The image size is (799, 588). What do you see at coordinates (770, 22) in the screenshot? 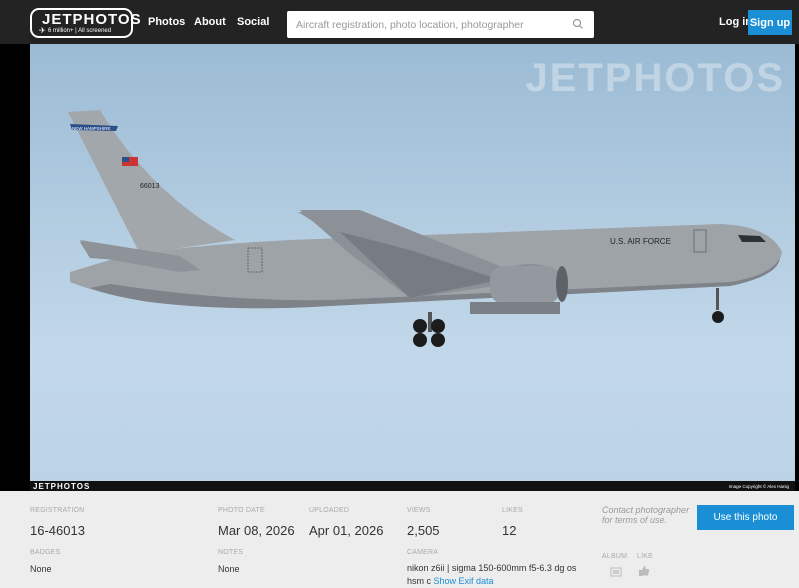
I see `signup-button: Sign up` at bounding box center [770, 22].